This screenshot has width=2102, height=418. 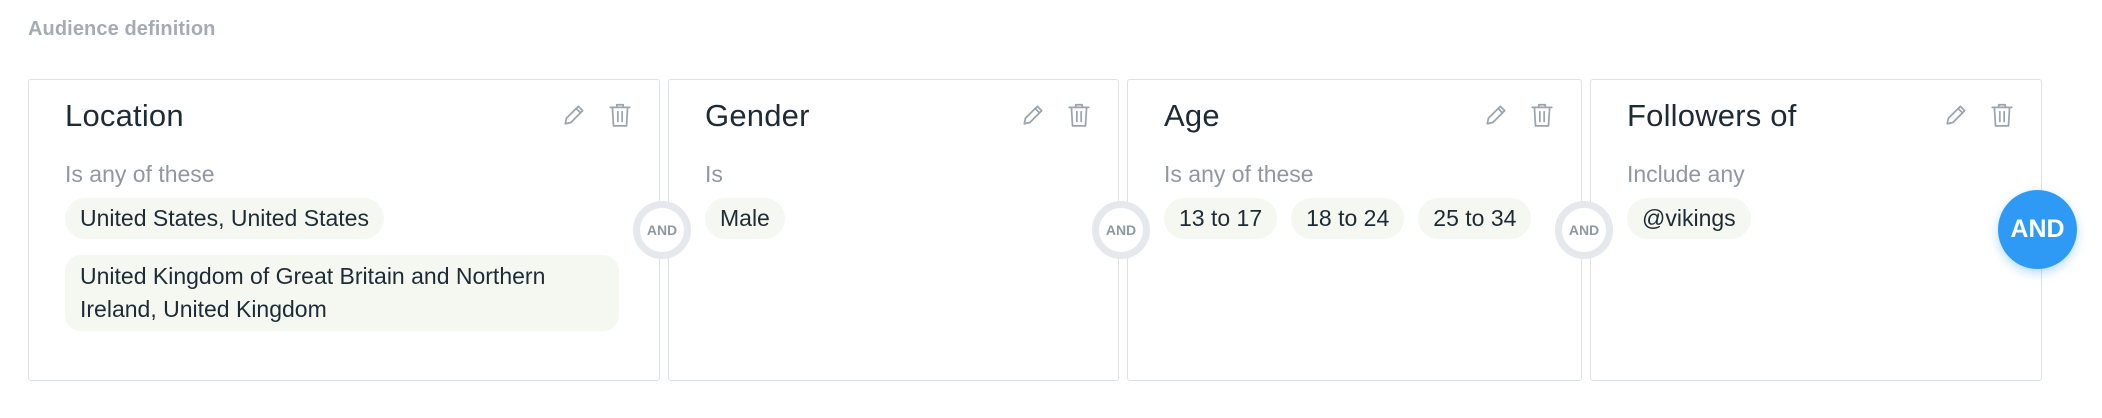 What do you see at coordinates (1348, 218) in the screenshot?
I see `chip-age-18-24: 18 to 24` at bounding box center [1348, 218].